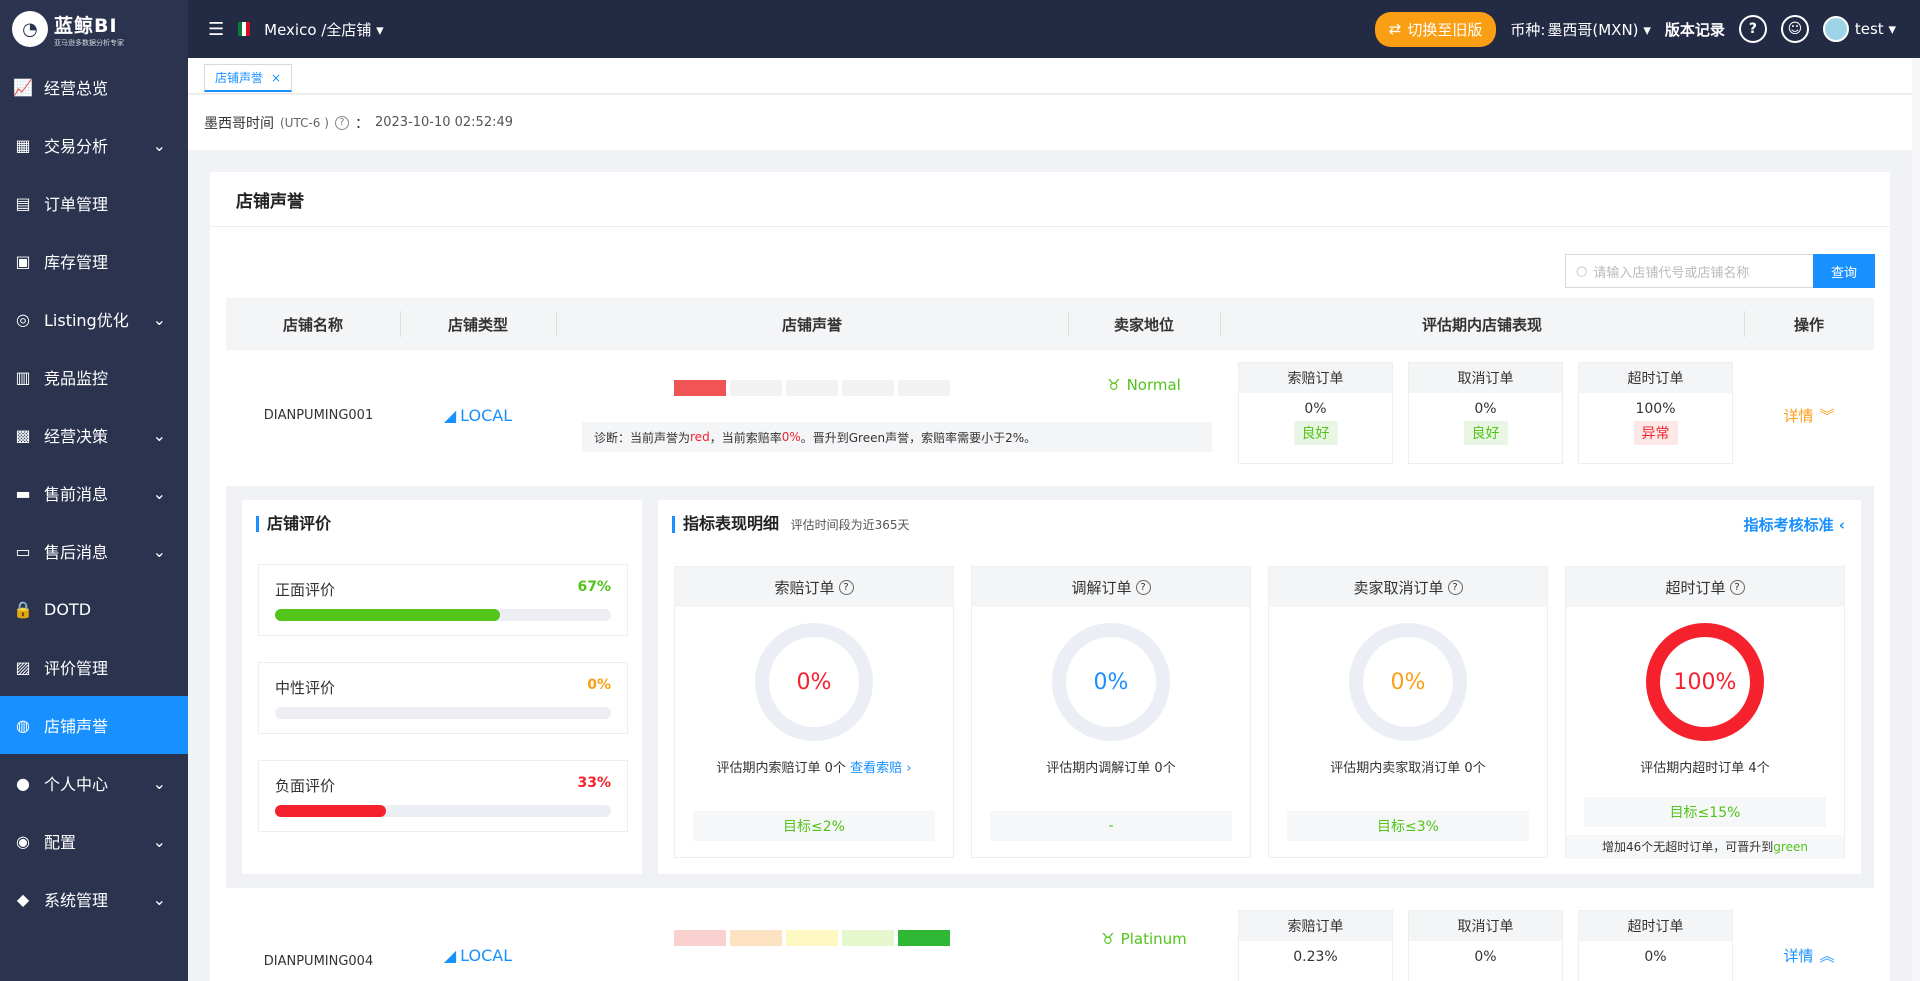 This screenshot has height=981, width=1920. I want to click on sidebar-item-9: 🔒 DOTD, so click(94, 609).